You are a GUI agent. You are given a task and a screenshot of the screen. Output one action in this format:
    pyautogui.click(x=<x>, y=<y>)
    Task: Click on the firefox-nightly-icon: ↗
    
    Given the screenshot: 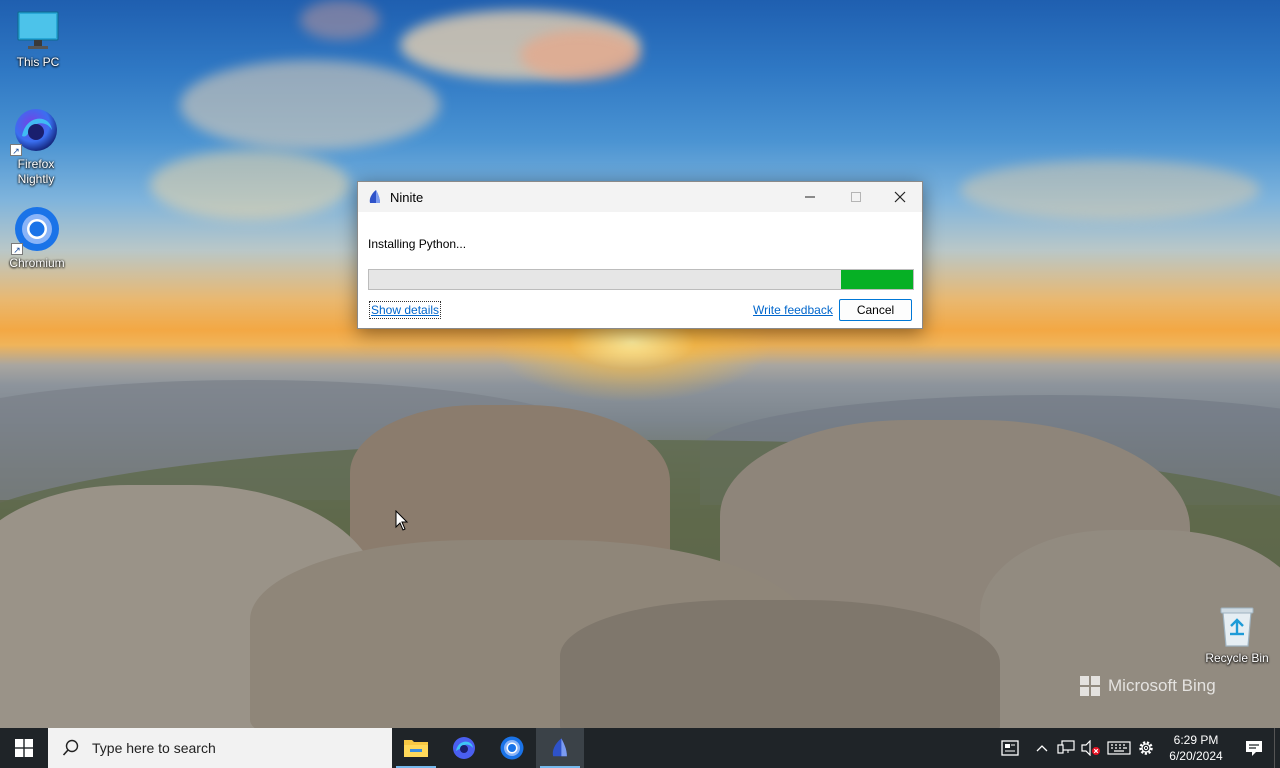 What is the action you would take?
    pyautogui.click(x=35, y=131)
    